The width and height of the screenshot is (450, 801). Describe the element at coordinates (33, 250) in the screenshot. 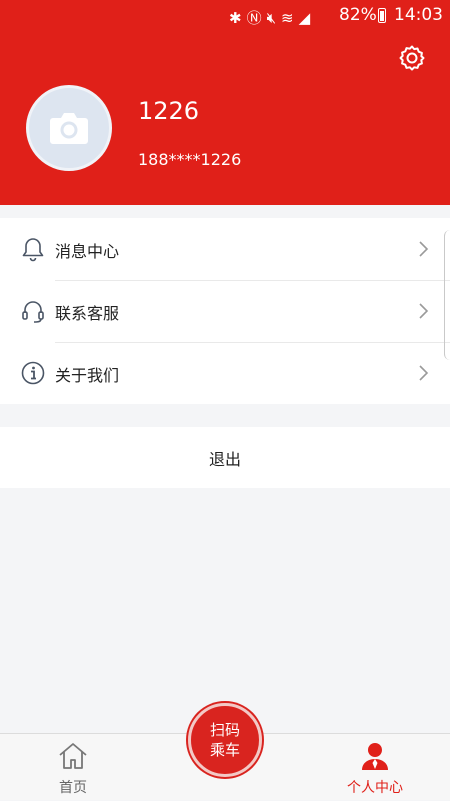

I see `bell-icon` at that location.